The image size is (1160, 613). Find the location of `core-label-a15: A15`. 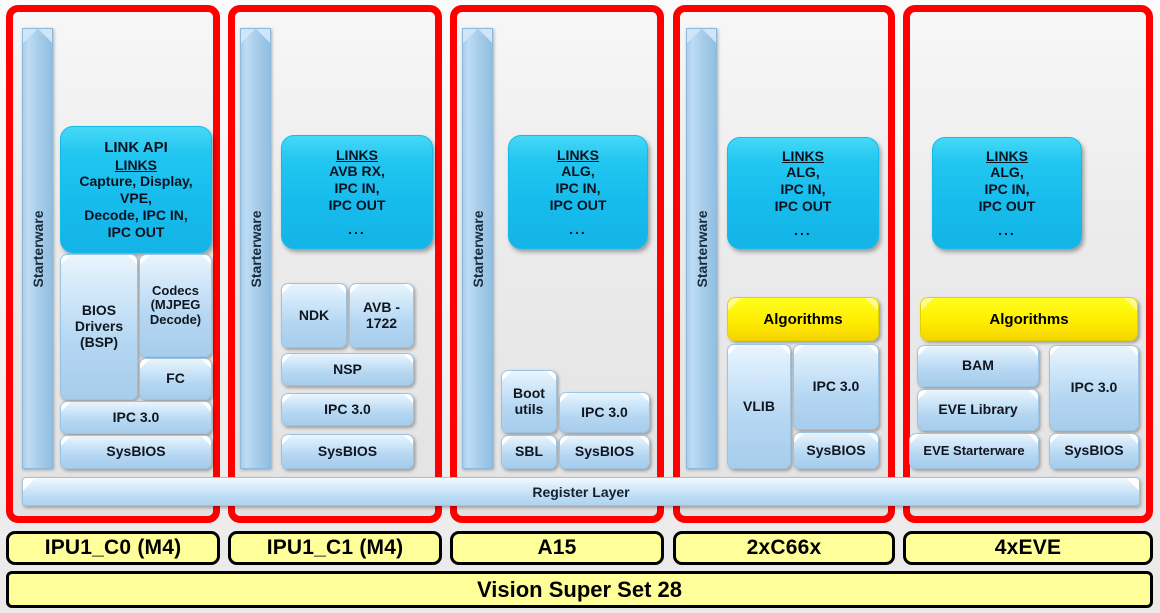

core-label-a15: A15 is located at coordinates (557, 548).